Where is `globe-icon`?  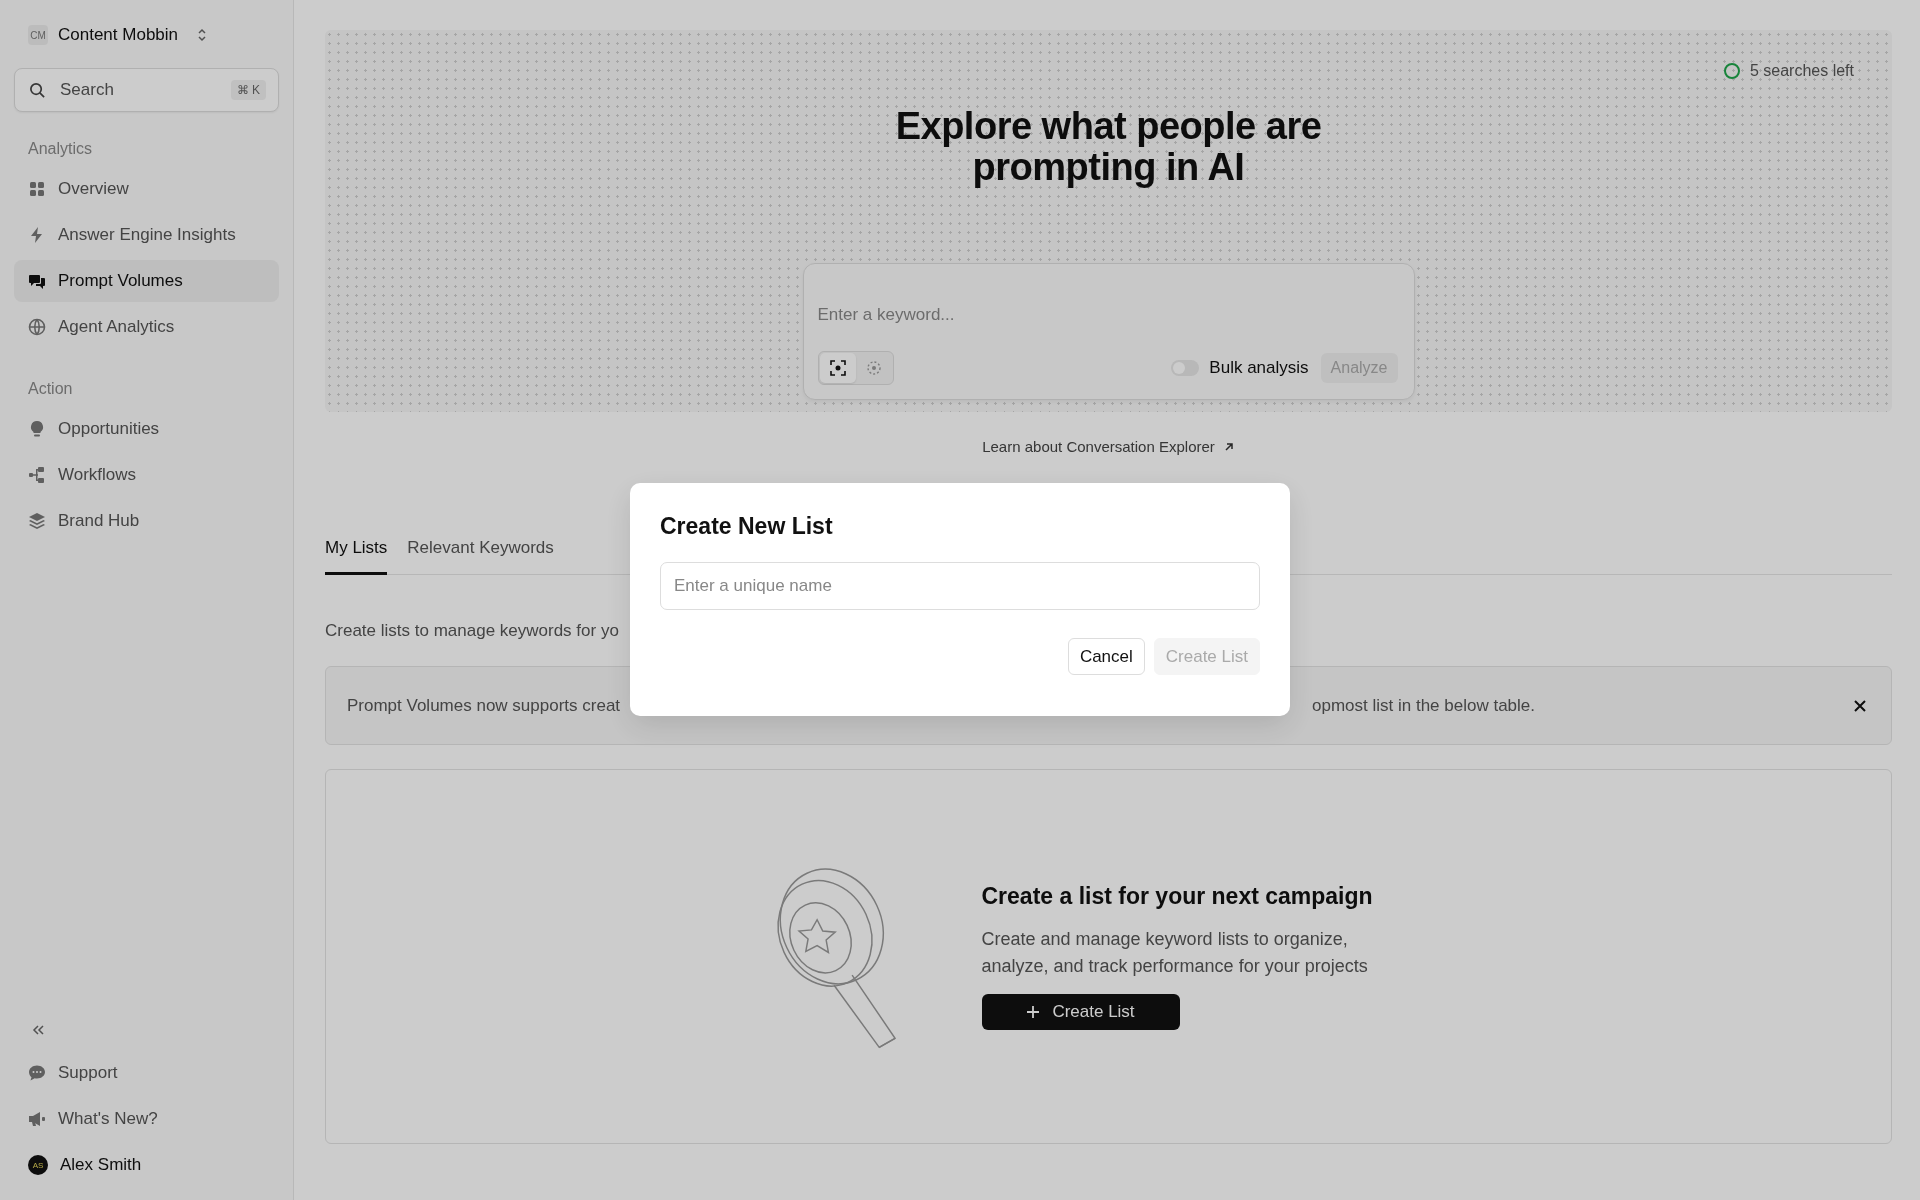 globe-icon is located at coordinates (37, 327).